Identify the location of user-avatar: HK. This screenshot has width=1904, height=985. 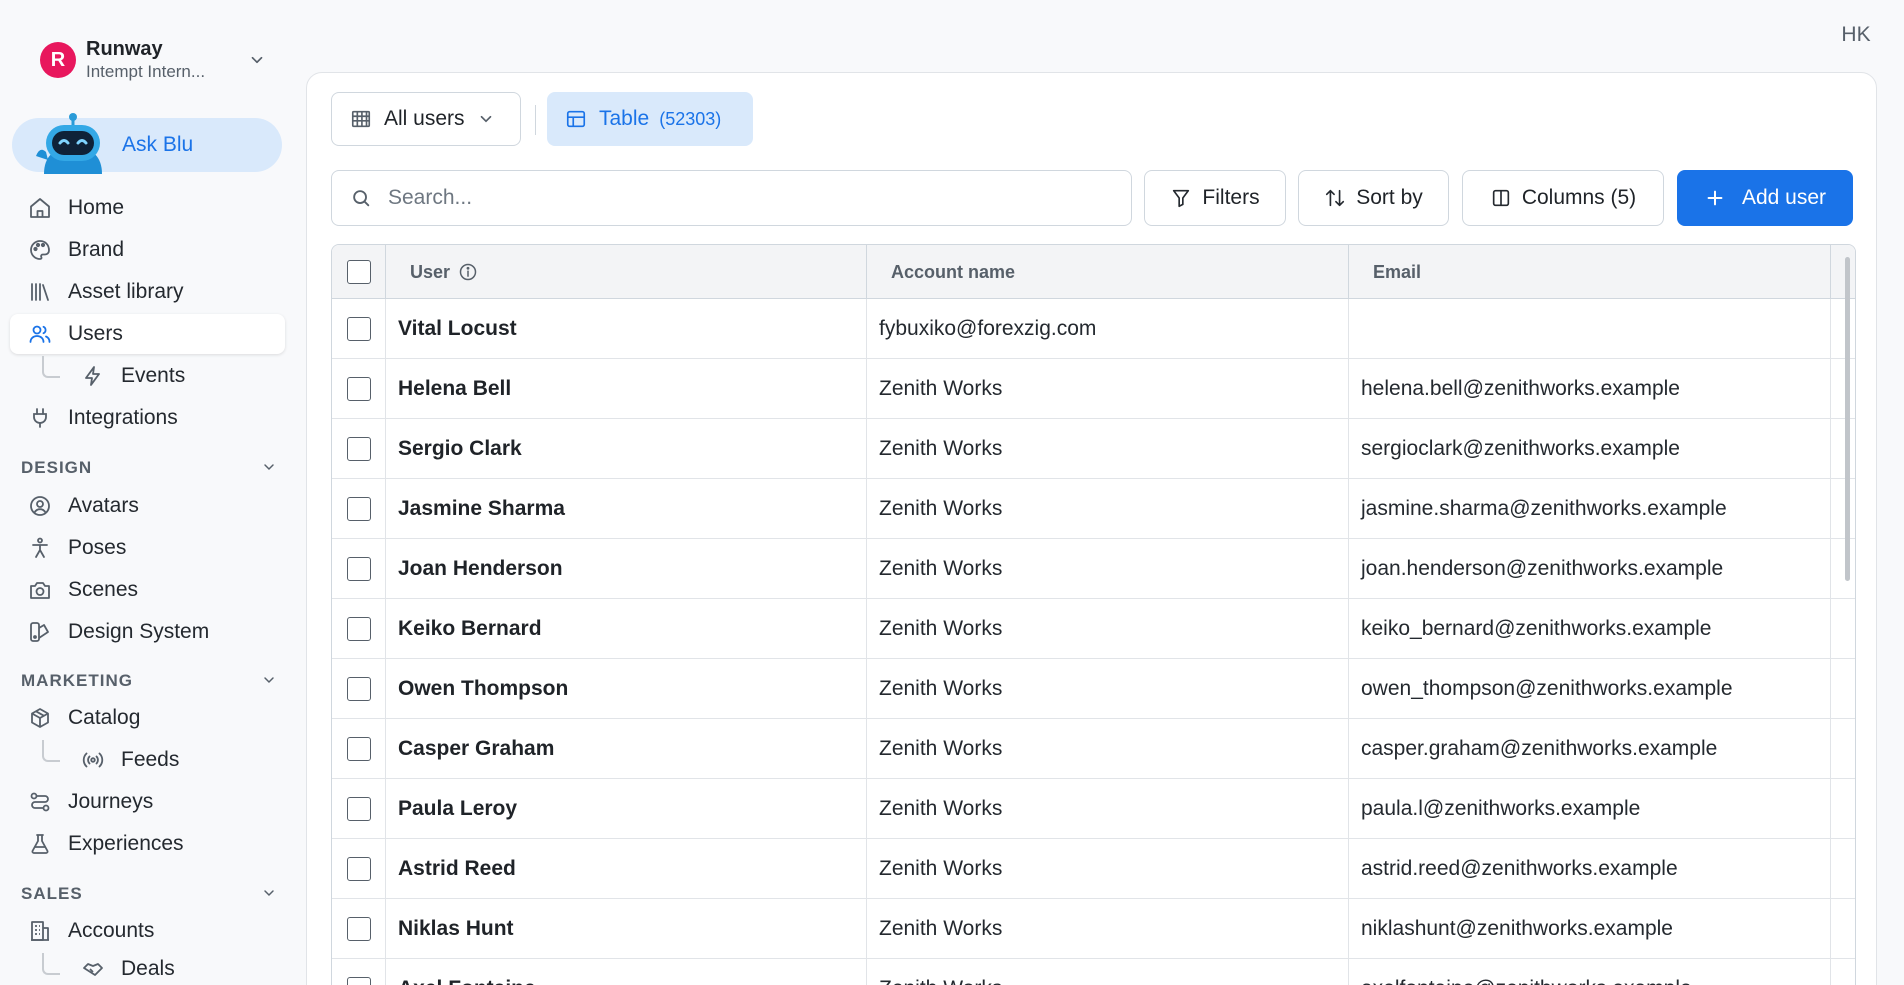
(1856, 35).